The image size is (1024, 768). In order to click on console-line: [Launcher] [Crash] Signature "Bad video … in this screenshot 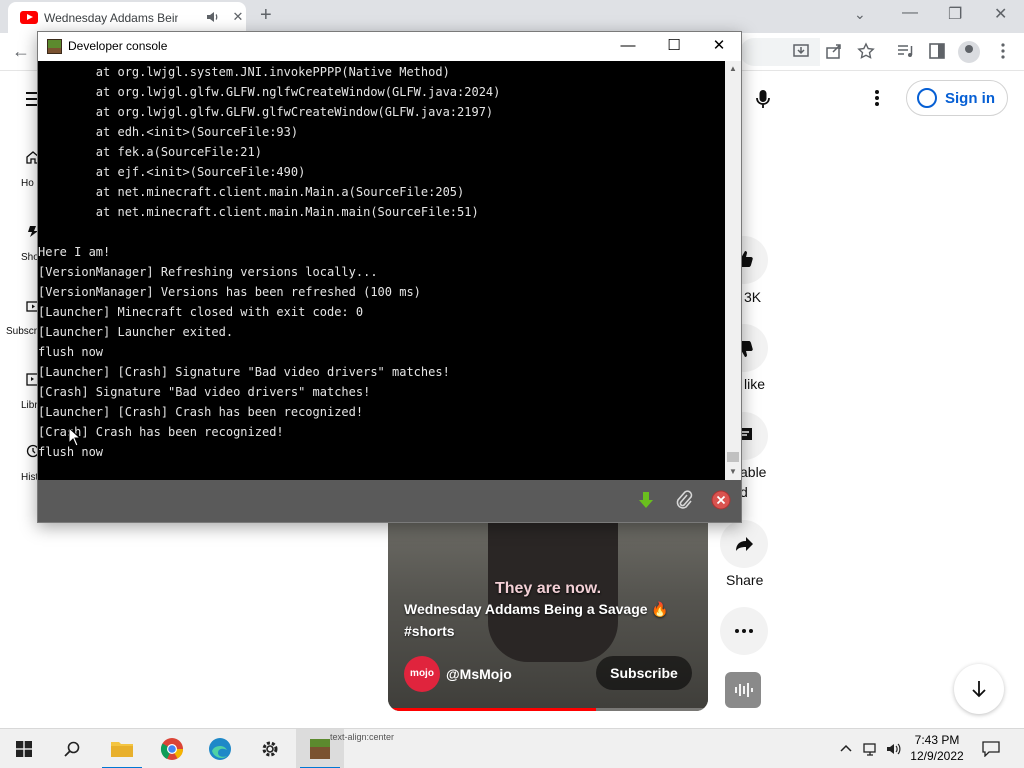, I will do `click(244, 372)`.